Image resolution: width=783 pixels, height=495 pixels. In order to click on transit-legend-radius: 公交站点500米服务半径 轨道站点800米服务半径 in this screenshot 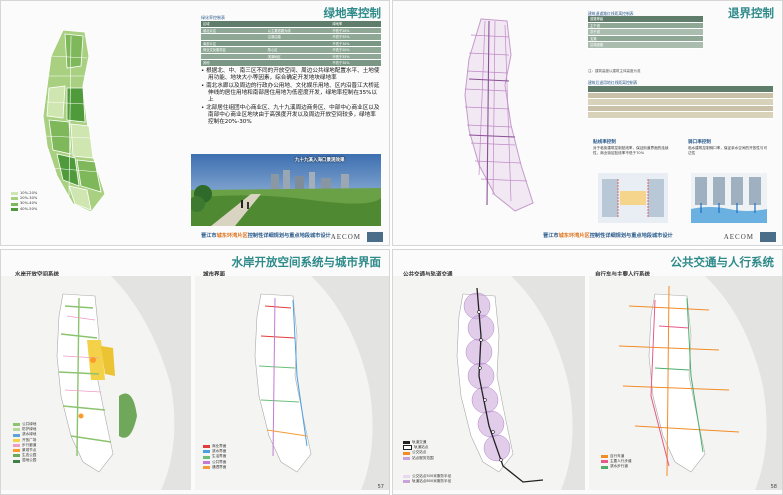, I will do `click(427, 479)`.